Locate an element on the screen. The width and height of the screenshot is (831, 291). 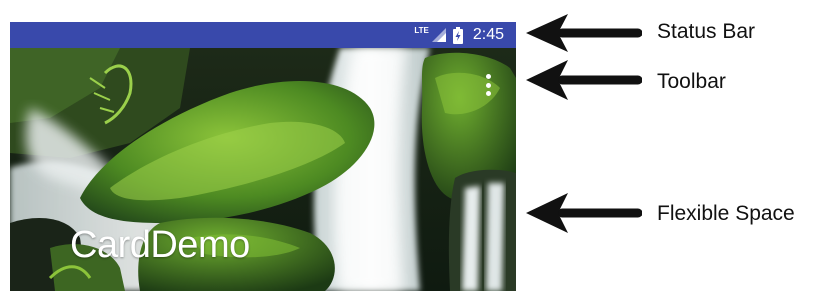
status-bar: LTE 2:45 is located at coordinates (263, 35).